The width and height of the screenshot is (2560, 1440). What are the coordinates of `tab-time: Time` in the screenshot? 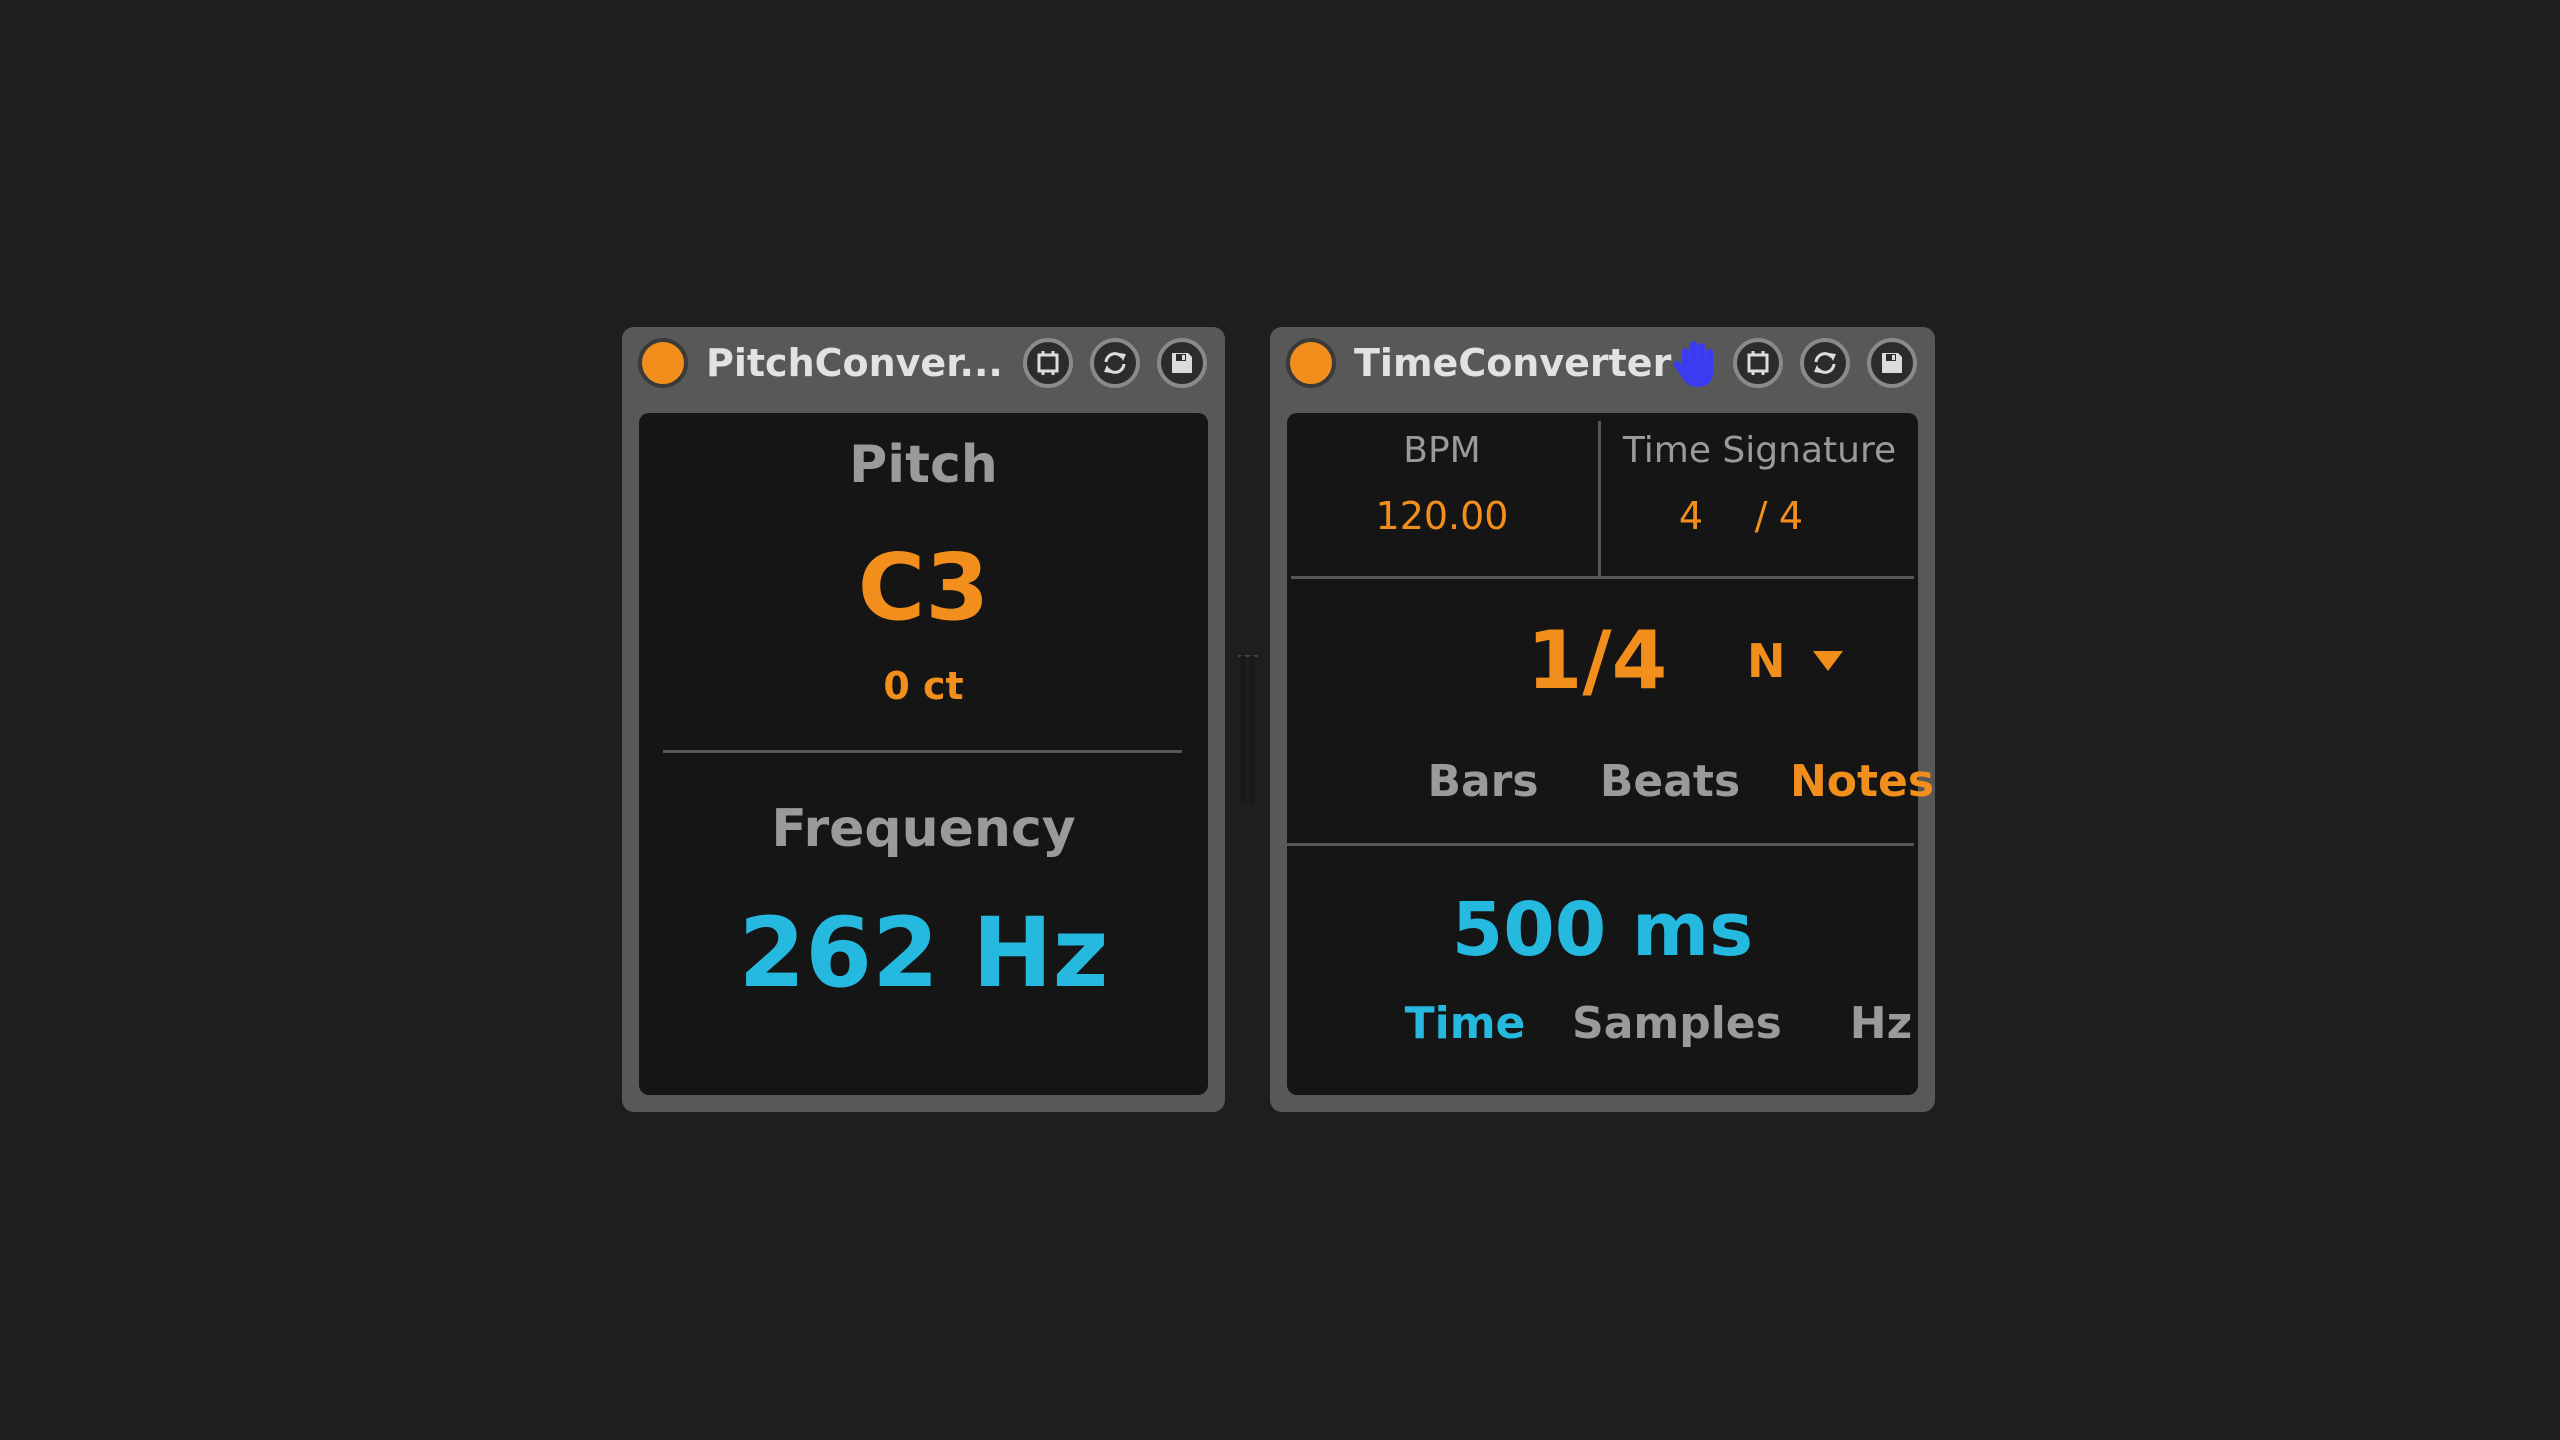 It's located at (1465, 1024).